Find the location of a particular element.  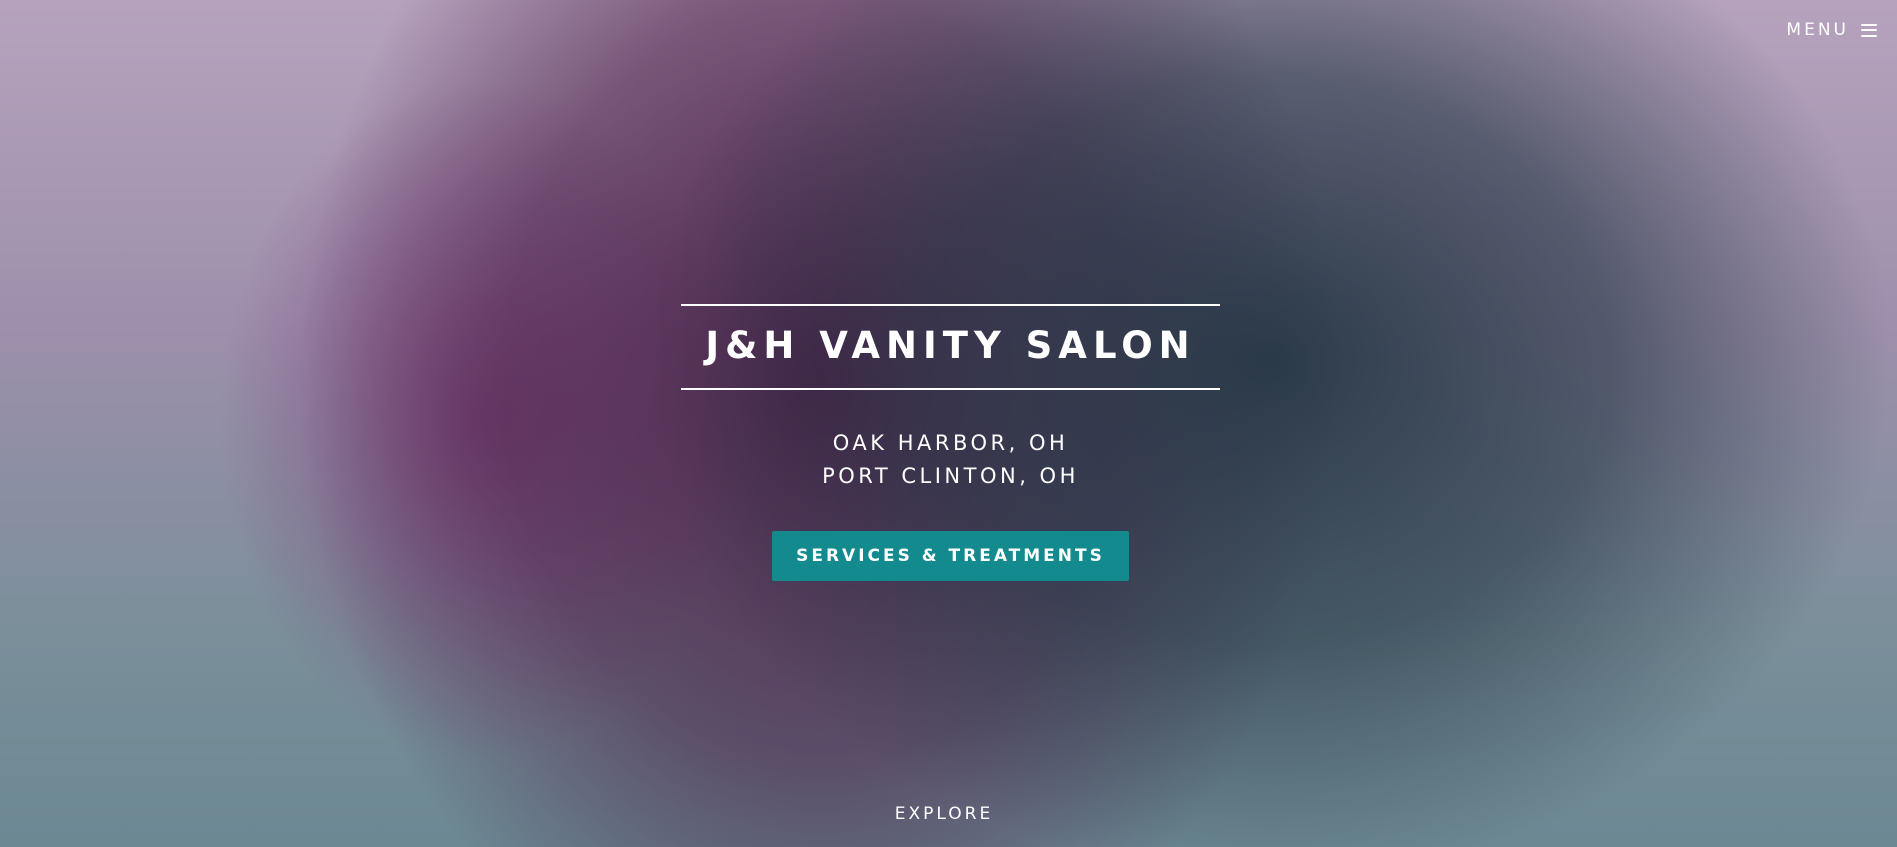

title-block: J&H VANITY SALON is located at coordinates (950, 347).